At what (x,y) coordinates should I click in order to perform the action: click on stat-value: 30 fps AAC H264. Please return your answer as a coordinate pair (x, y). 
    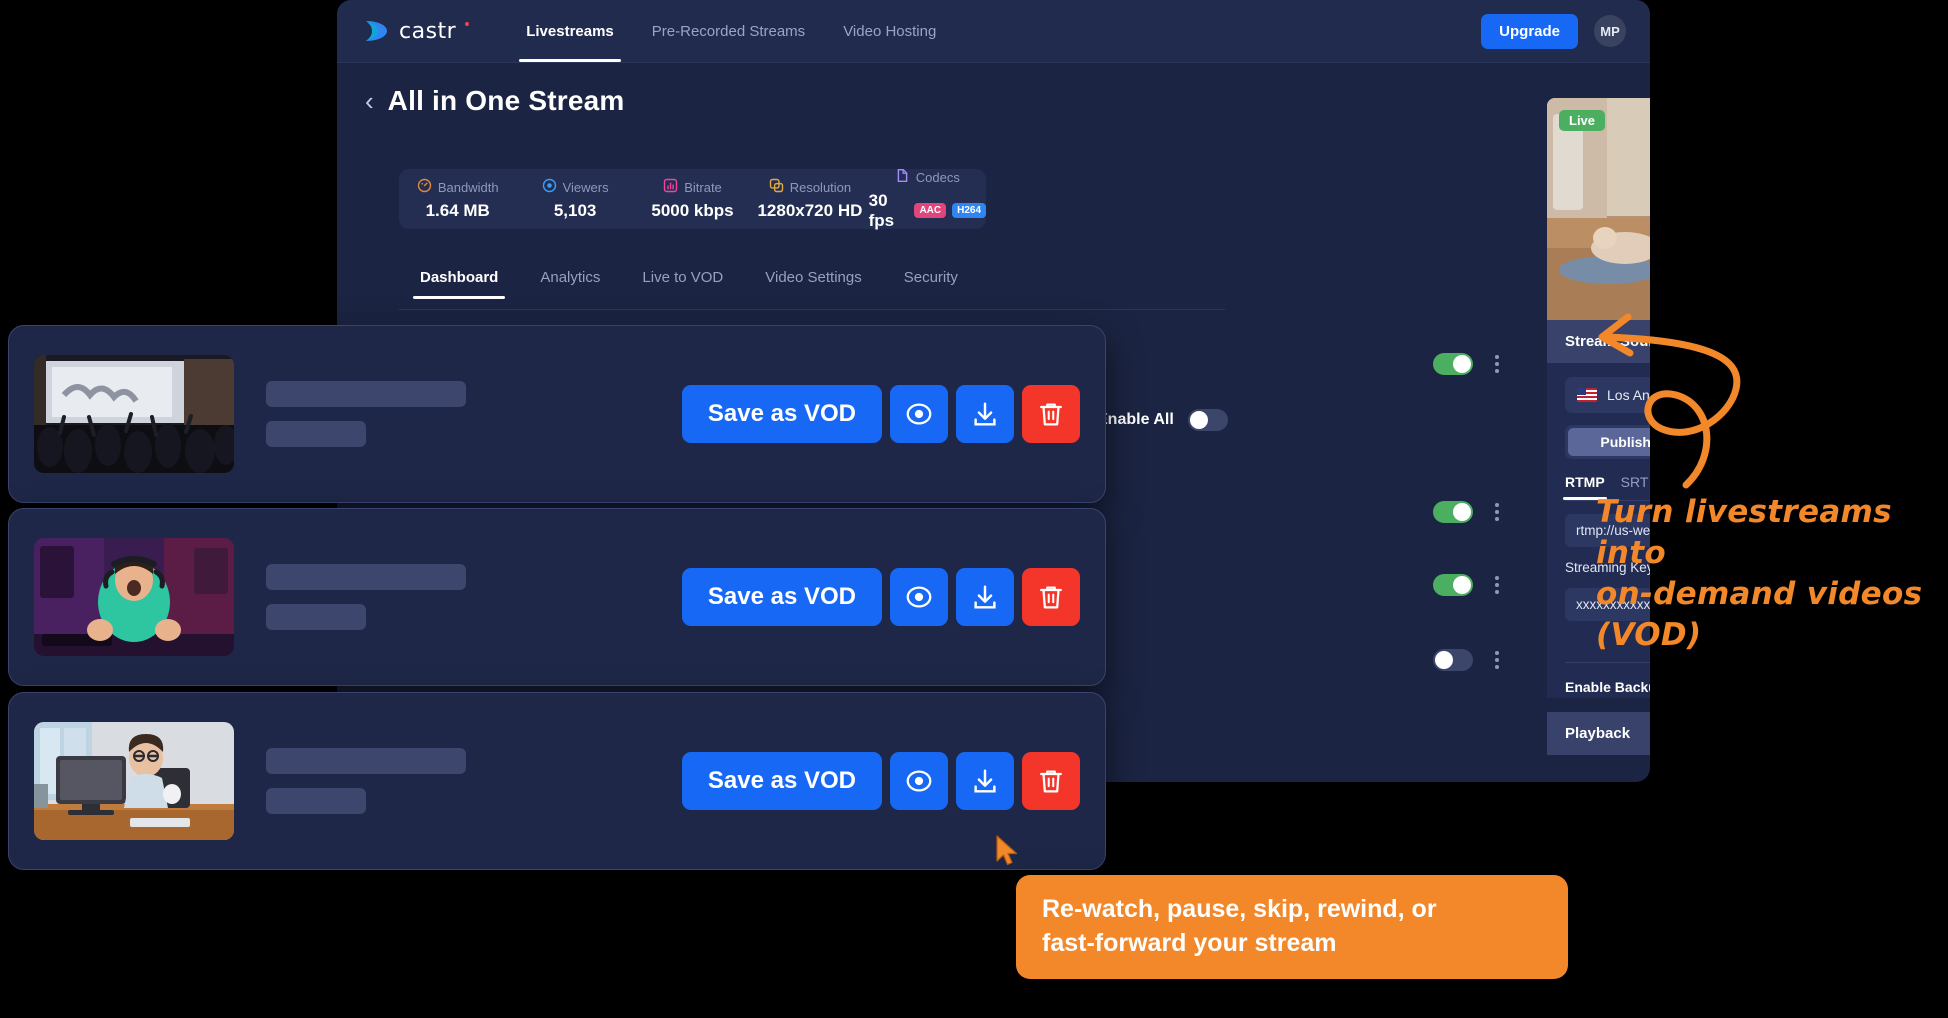
    Looking at the image, I should click on (927, 210).